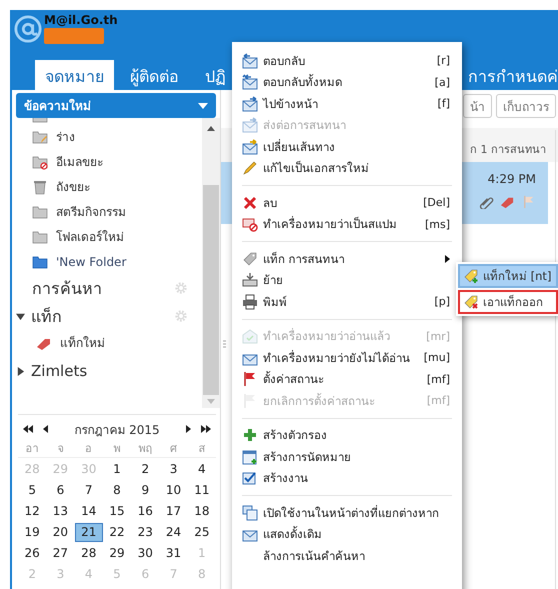  What do you see at coordinates (32, 511) in the screenshot?
I see `calendar-day: 12` at bounding box center [32, 511].